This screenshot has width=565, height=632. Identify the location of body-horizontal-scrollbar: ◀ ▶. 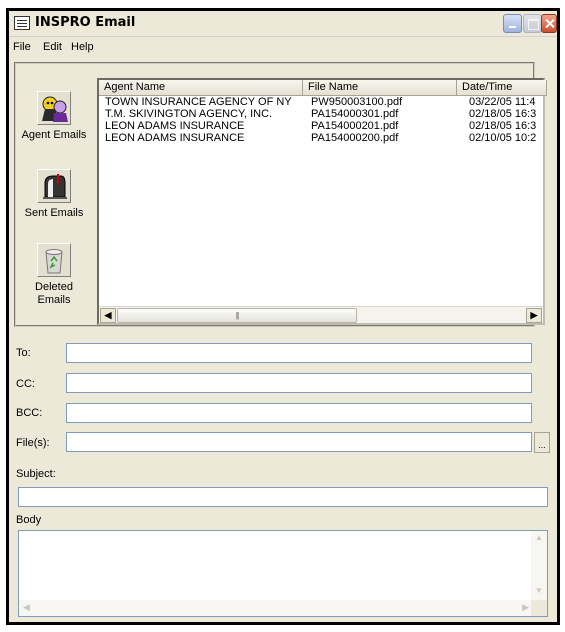
(276, 608).